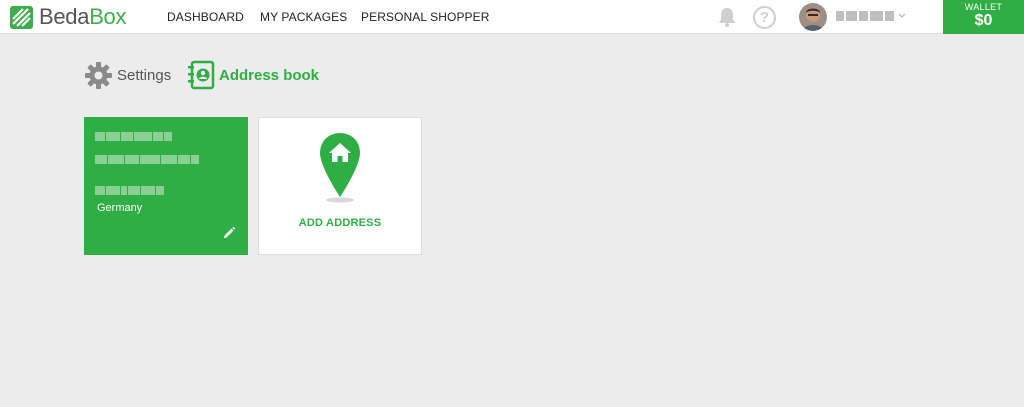 This screenshot has height=407, width=1024. I want to click on tab-settings-label: Settings, so click(144, 75).